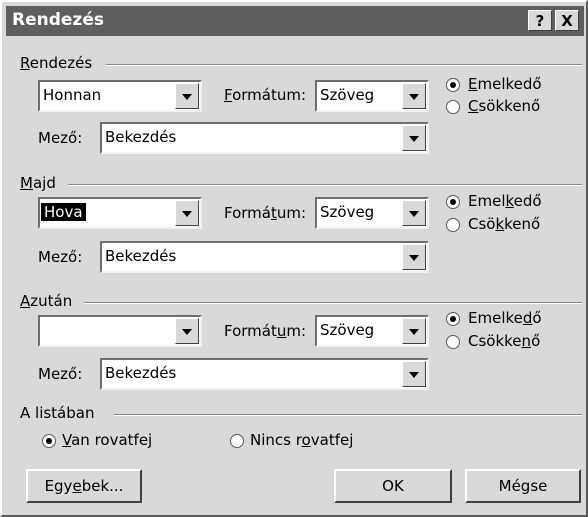 The width and height of the screenshot is (588, 517). What do you see at coordinates (49, 441) in the screenshot?
I see `has-header-radio` at bounding box center [49, 441].